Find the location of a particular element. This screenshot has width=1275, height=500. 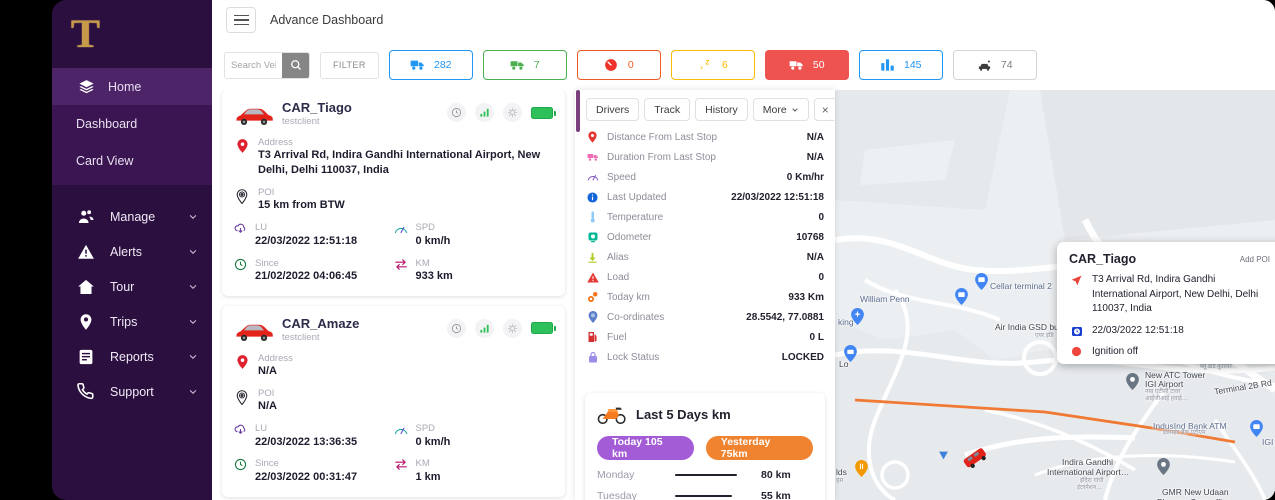

km-value: 933 km is located at coordinates (434, 275).